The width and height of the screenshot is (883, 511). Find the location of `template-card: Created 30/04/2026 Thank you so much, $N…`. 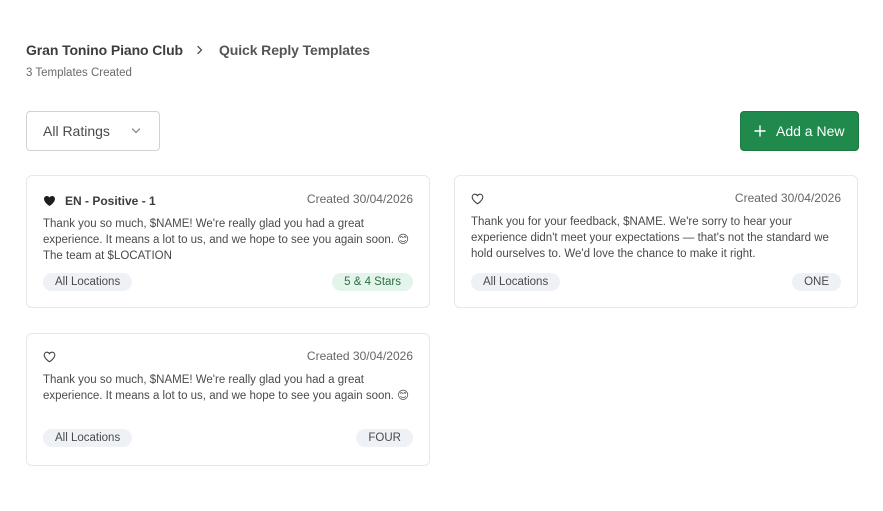

template-card: Created 30/04/2026 Thank you so much, $N… is located at coordinates (228, 399).